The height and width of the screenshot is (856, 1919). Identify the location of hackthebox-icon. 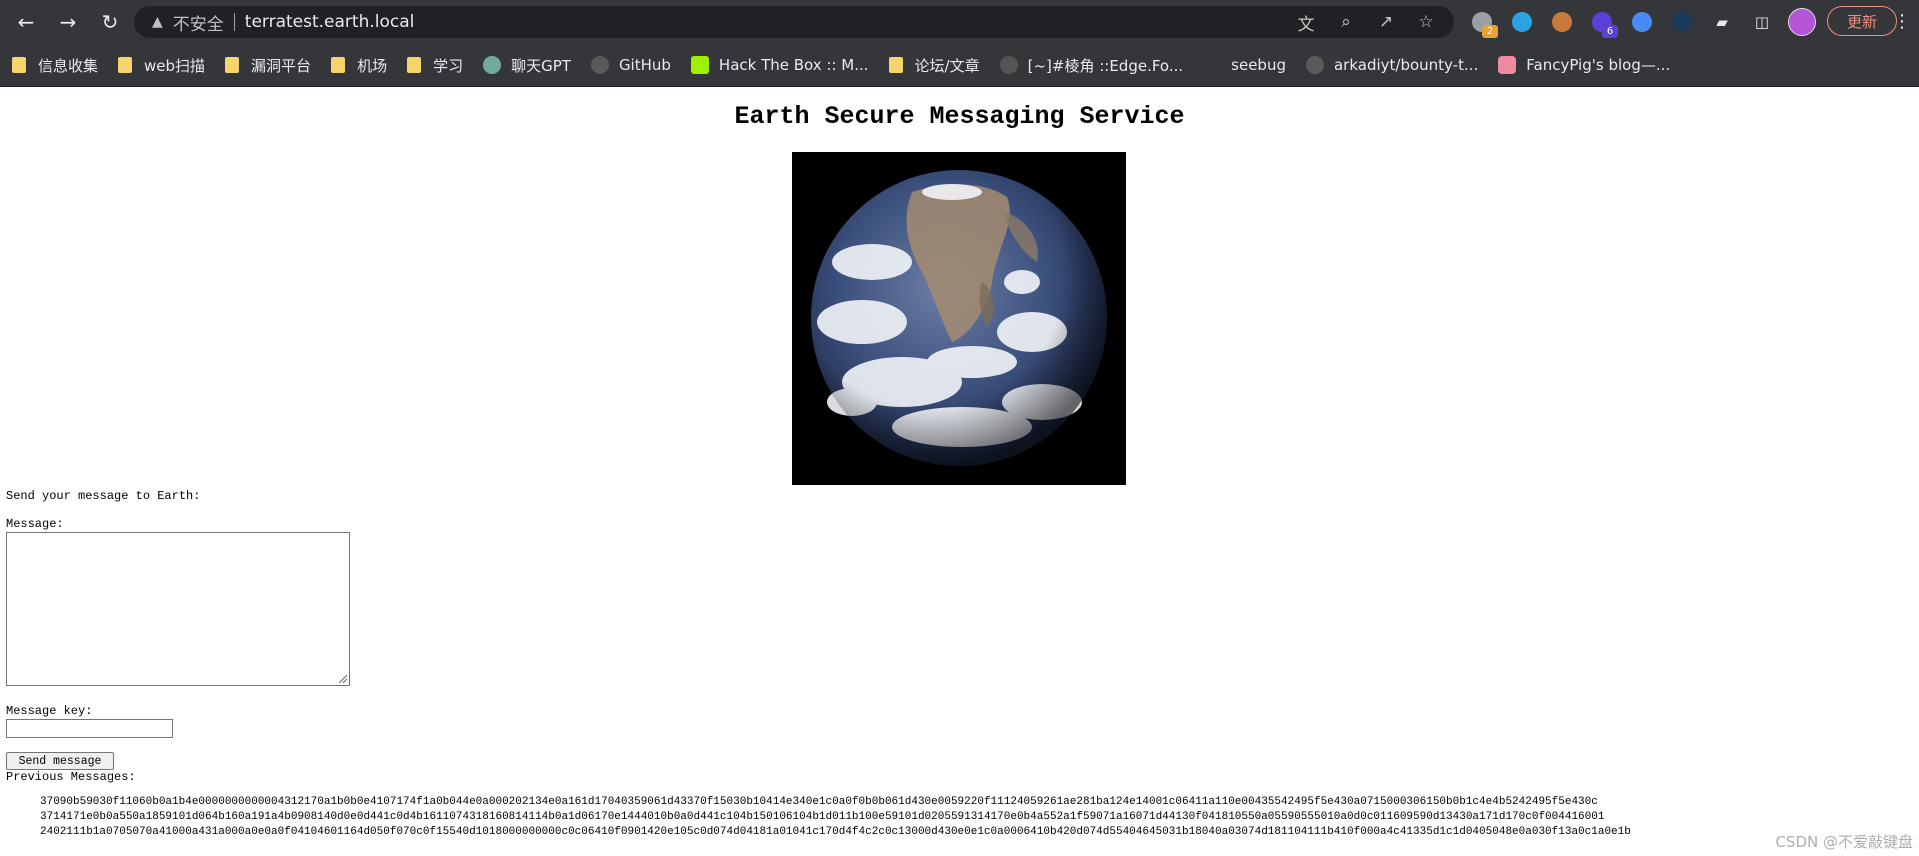
(699, 65).